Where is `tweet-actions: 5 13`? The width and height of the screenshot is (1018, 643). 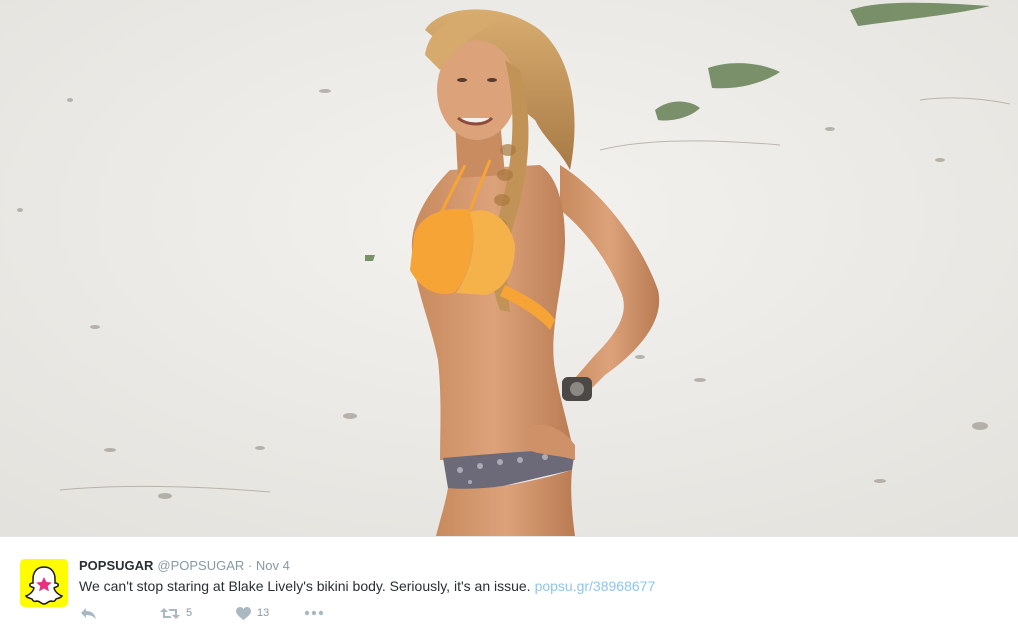
tweet-actions: 5 13 is located at coordinates (202, 613).